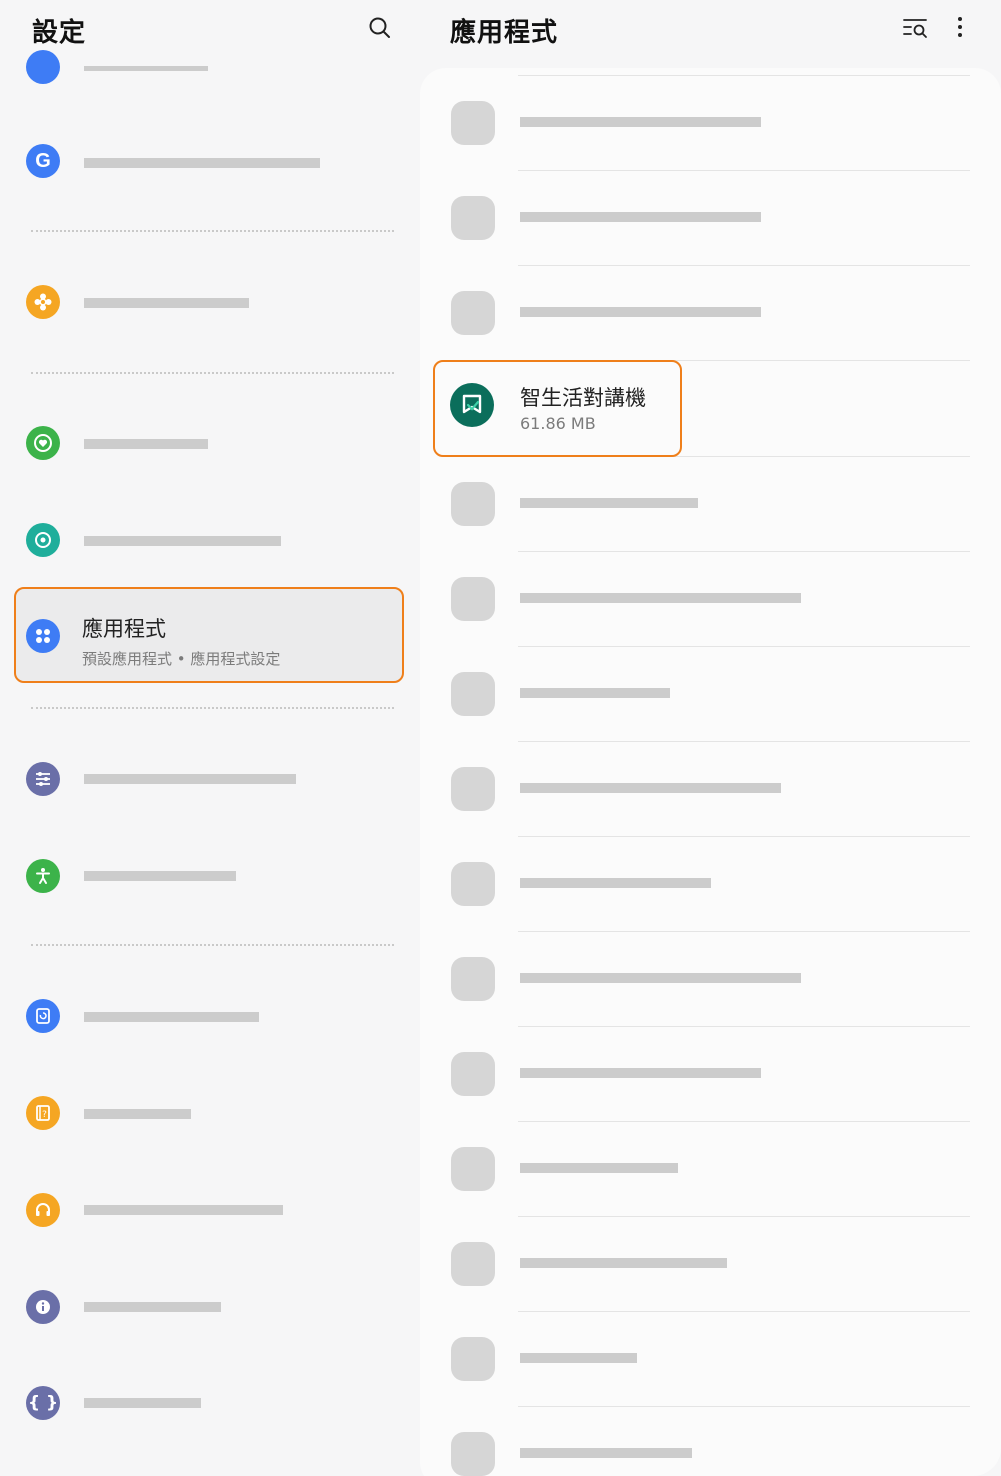 The width and height of the screenshot is (1001, 1476). What do you see at coordinates (558, 423) in the screenshot?
I see `app-size: 61.86 MB` at bounding box center [558, 423].